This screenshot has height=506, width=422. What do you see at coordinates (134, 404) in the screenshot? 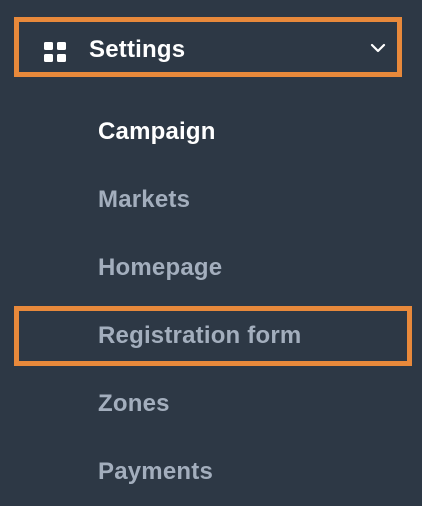
I see `sidebar-item-zones: Zones` at bounding box center [134, 404].